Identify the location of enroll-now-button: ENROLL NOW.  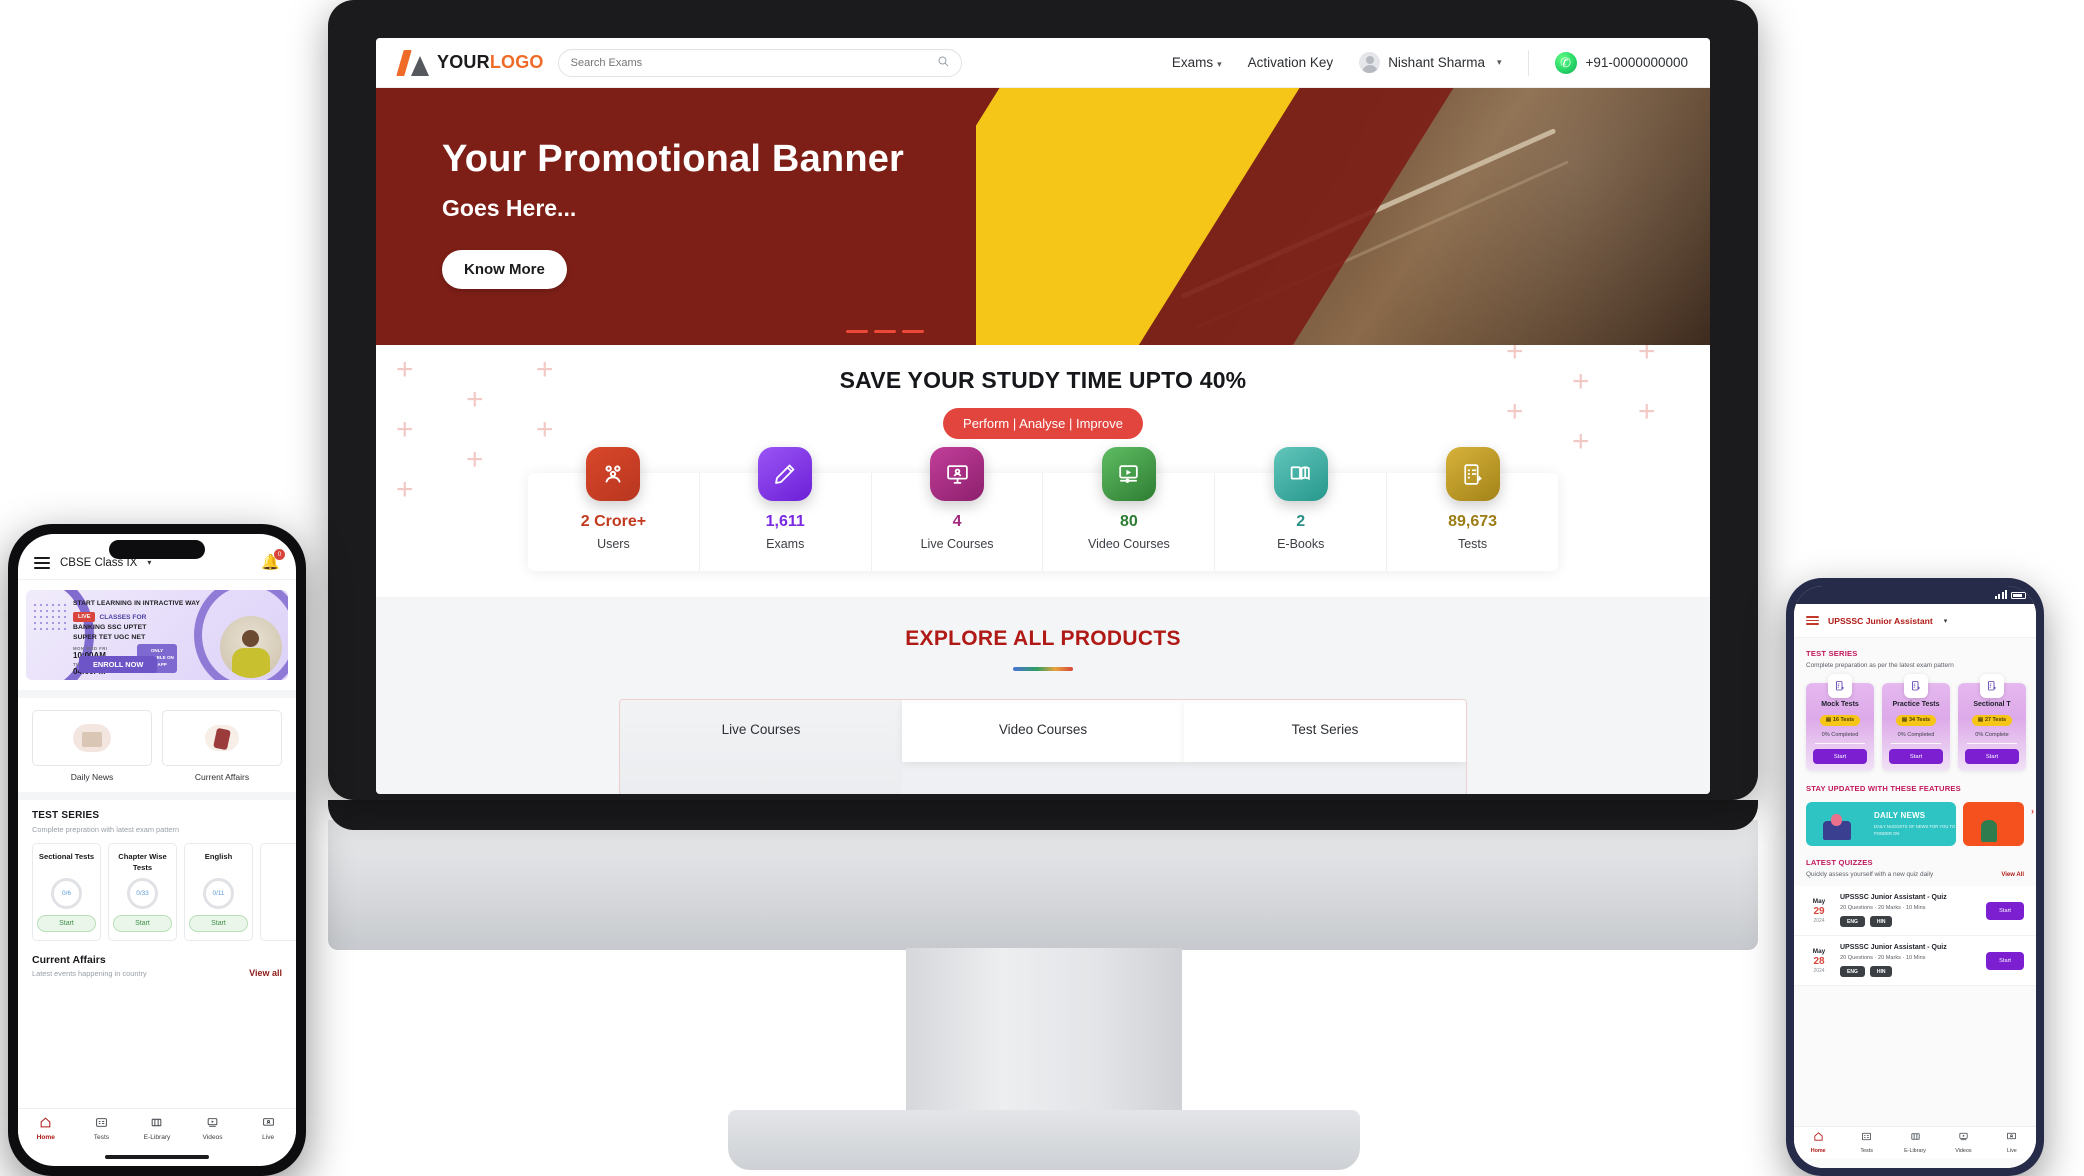
(118, 664).